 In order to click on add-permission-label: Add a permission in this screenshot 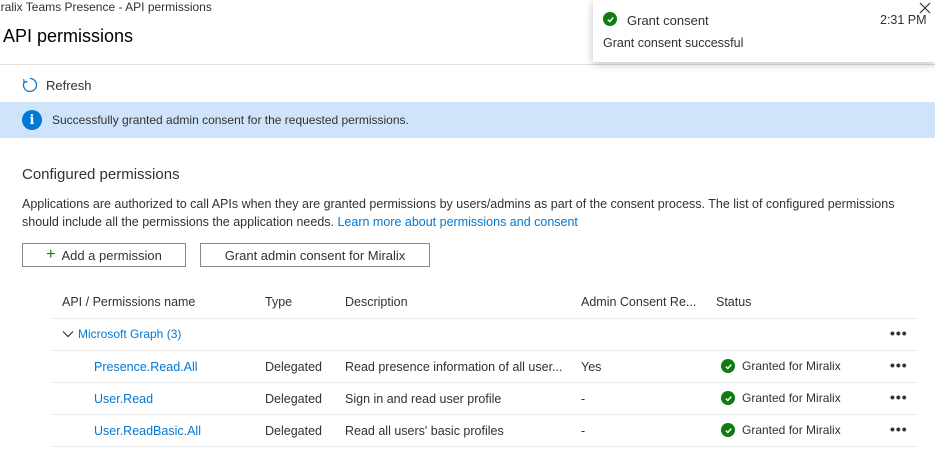, I will do `click(111, 255)`.